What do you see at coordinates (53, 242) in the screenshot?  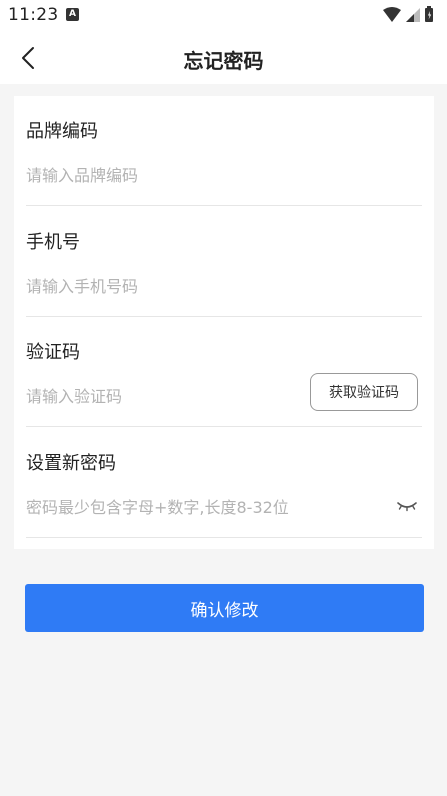 I see `phone-label: 手机号` at bounding box center [53, 242].